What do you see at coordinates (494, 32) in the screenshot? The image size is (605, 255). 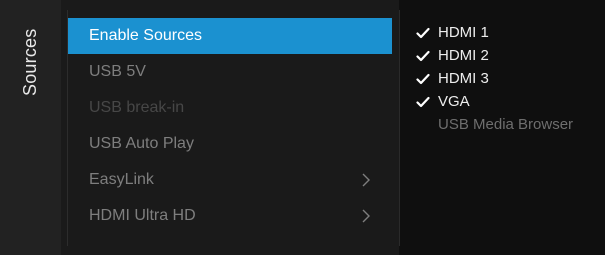 I see `source-item-hdmi-1: HDMI 1` at bounding box center [494, 32].